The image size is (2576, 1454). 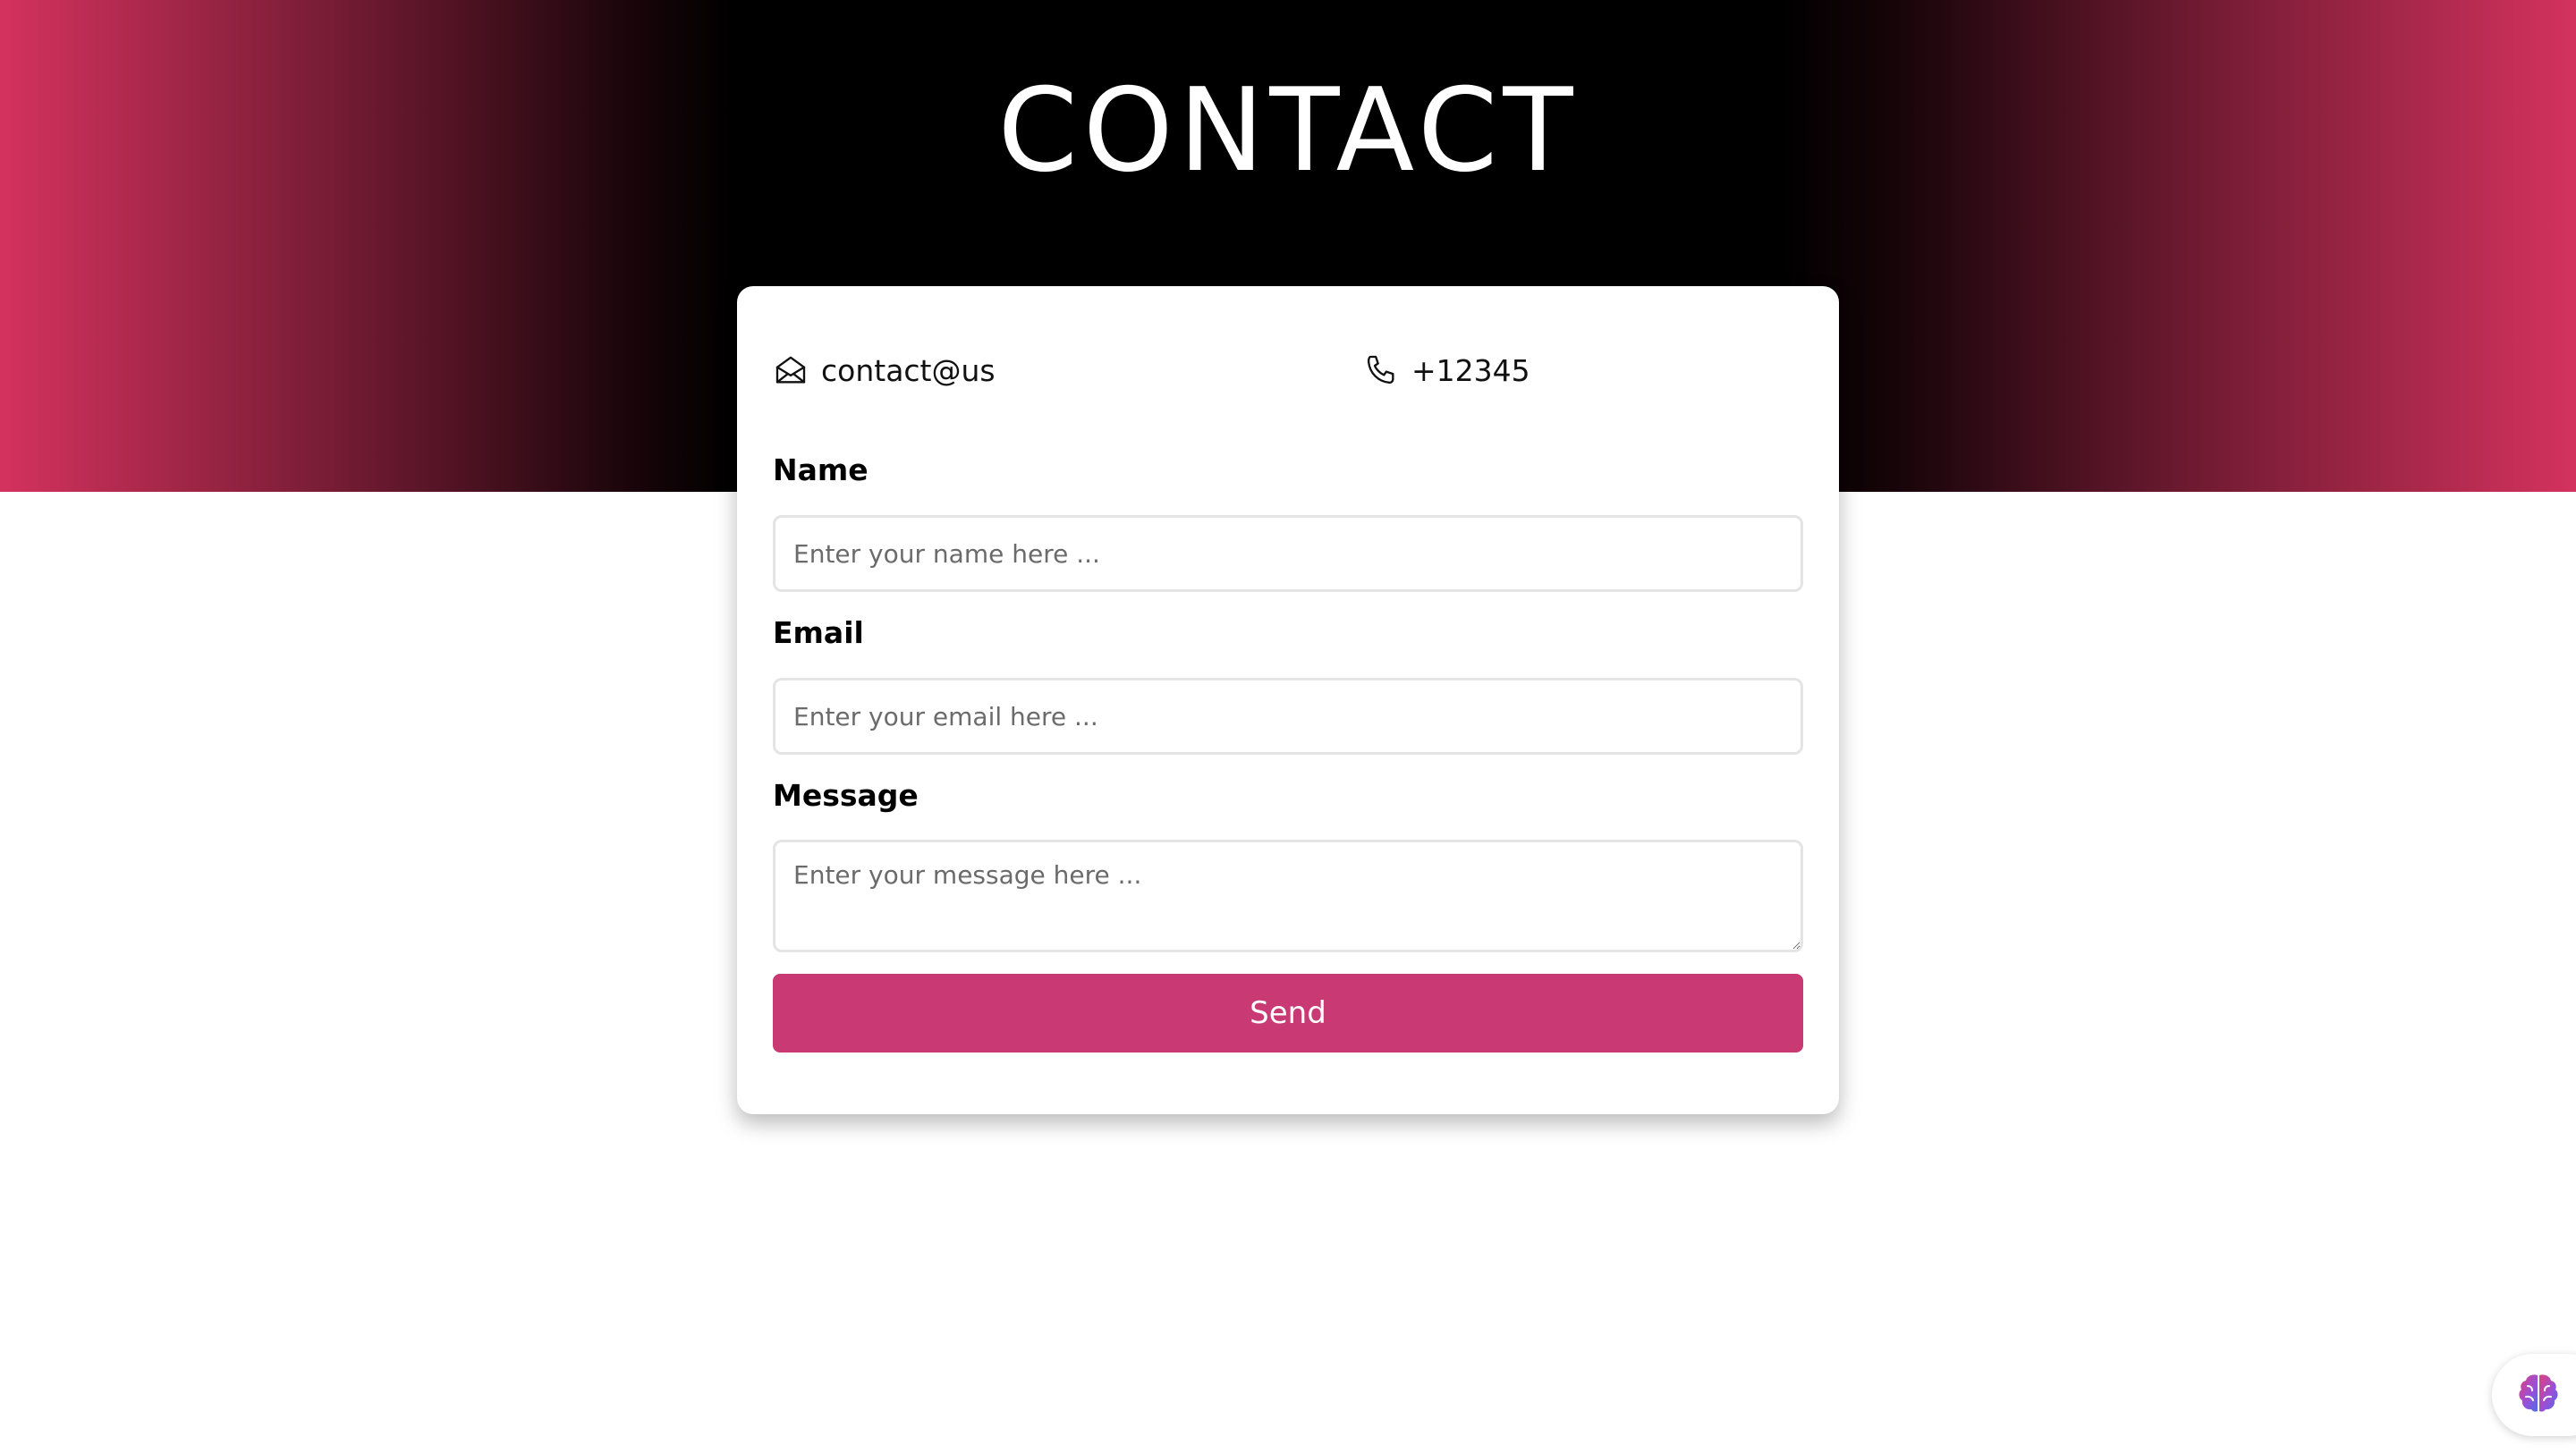 What do you see at coordinates (1470, 370) in the screenshot?
I see `contact-phone-text: +12345` at bounding box center [1470, 370].